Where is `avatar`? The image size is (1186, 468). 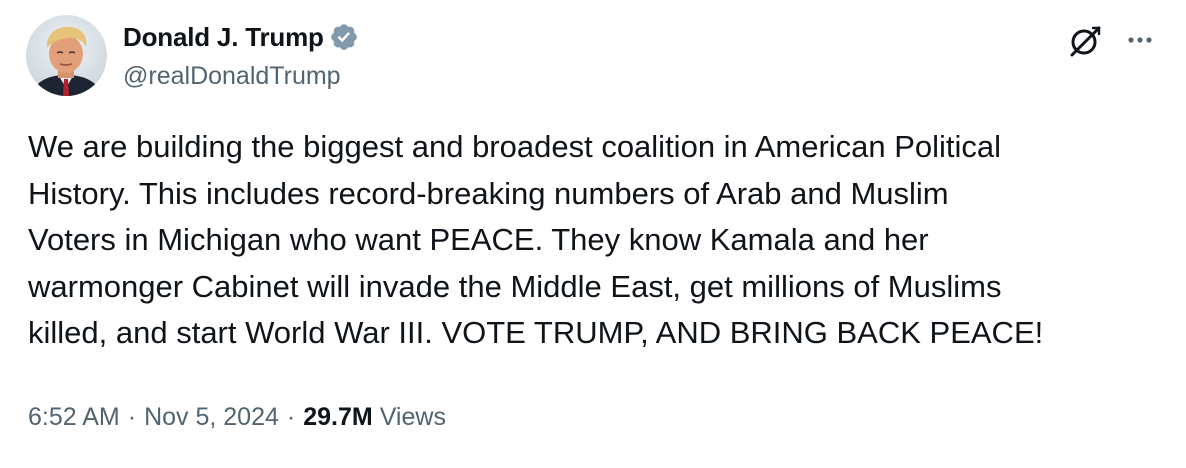
avatar is located at coordinates (66, 55).